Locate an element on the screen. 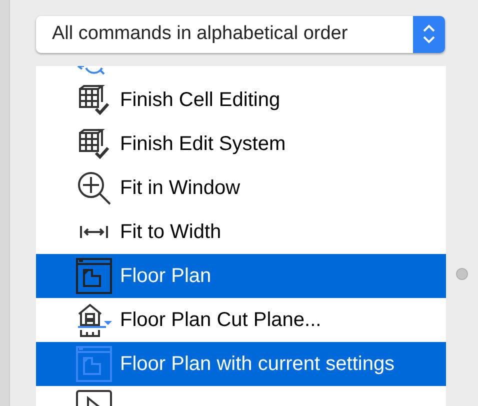 This screenshot has width=478, height=406. command-label: Finish Edit System is located at coordinates (203, 144).